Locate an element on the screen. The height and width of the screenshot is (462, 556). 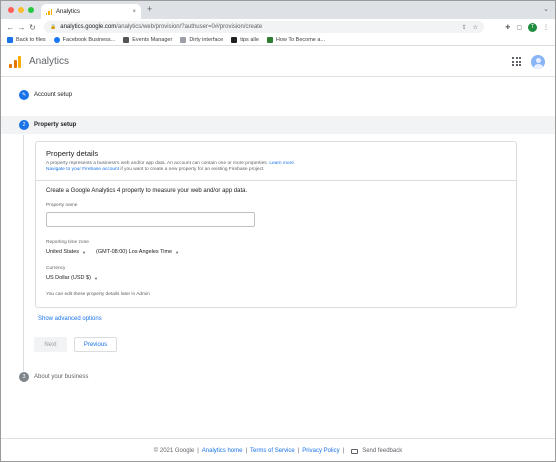
step-number-badge: 2 is located at coordinates (24, 125).